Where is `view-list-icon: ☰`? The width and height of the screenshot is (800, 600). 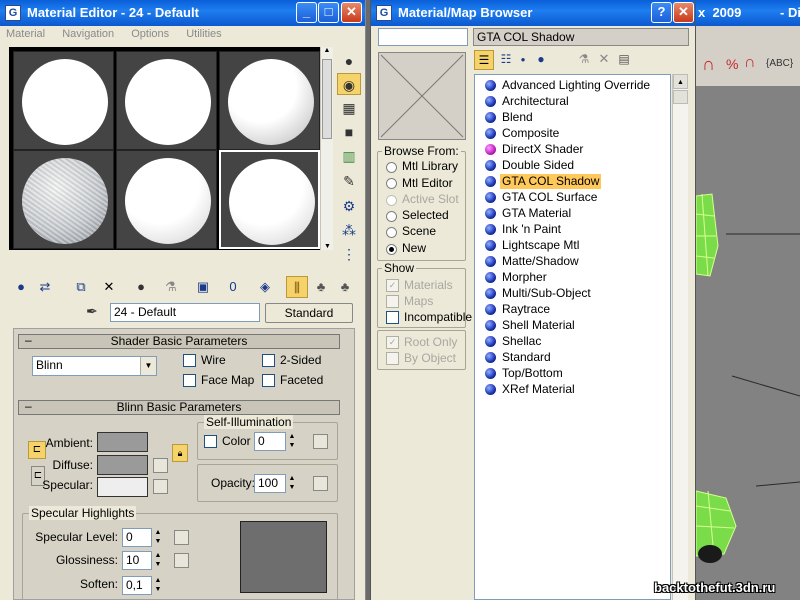
view-list-icon: ☰ is located at coordinates (484, 60).